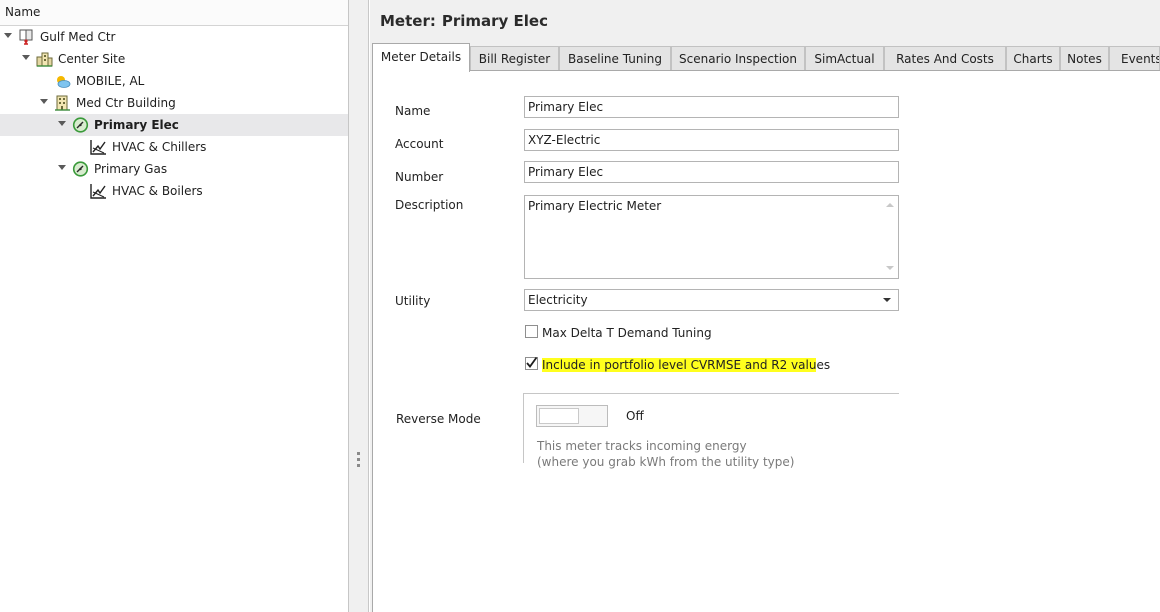 This screenshot has height=612, width=1160. Describe the element at coordinates (62, 103) in the screenshot. I see `building-icon` at that location.